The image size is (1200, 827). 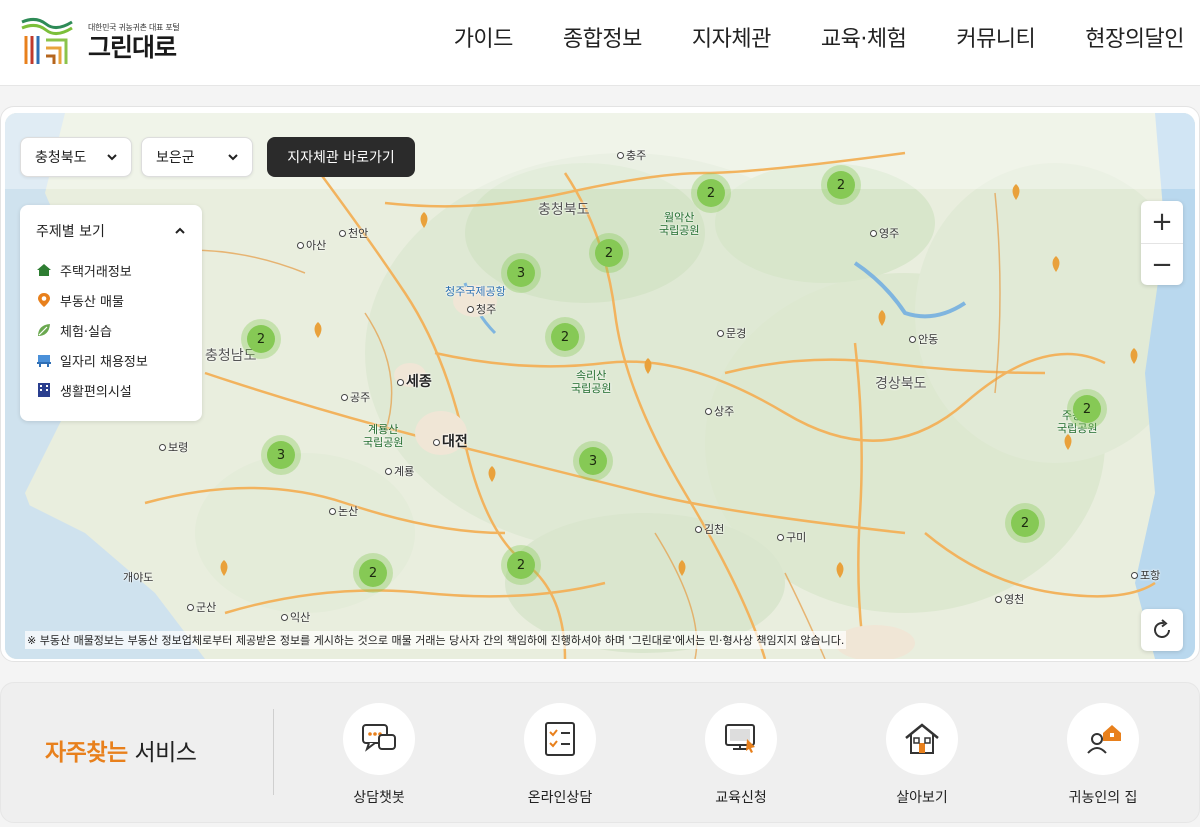 What do you see at coordinates (1145, 575) in the screenshot?
I see `place-pohang: 포항` at bounding box center [1145, 575].